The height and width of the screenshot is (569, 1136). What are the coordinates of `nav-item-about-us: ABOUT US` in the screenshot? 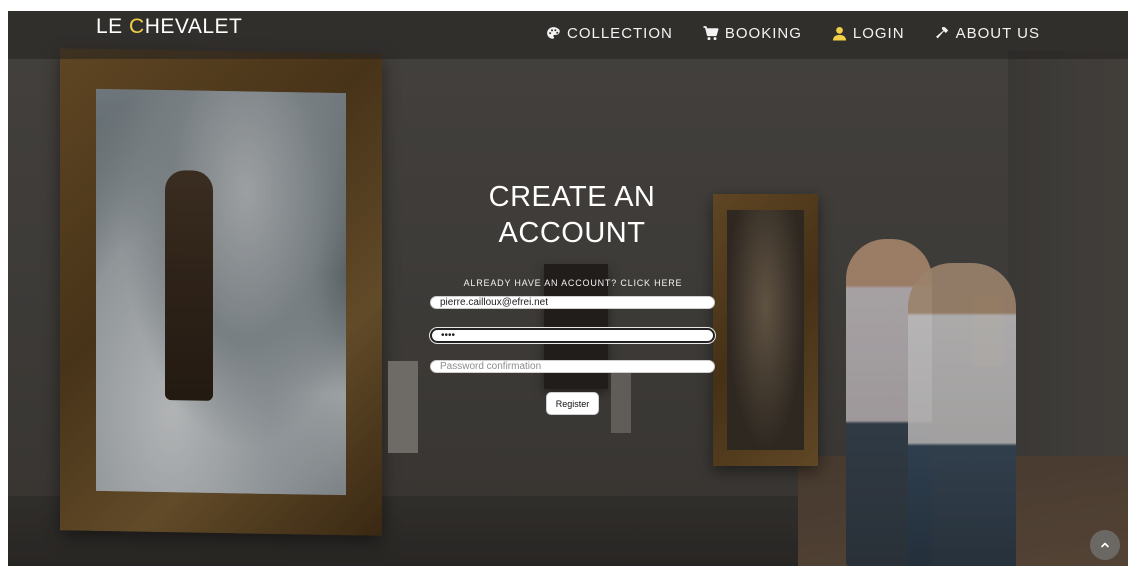 It's located at (987, 33).